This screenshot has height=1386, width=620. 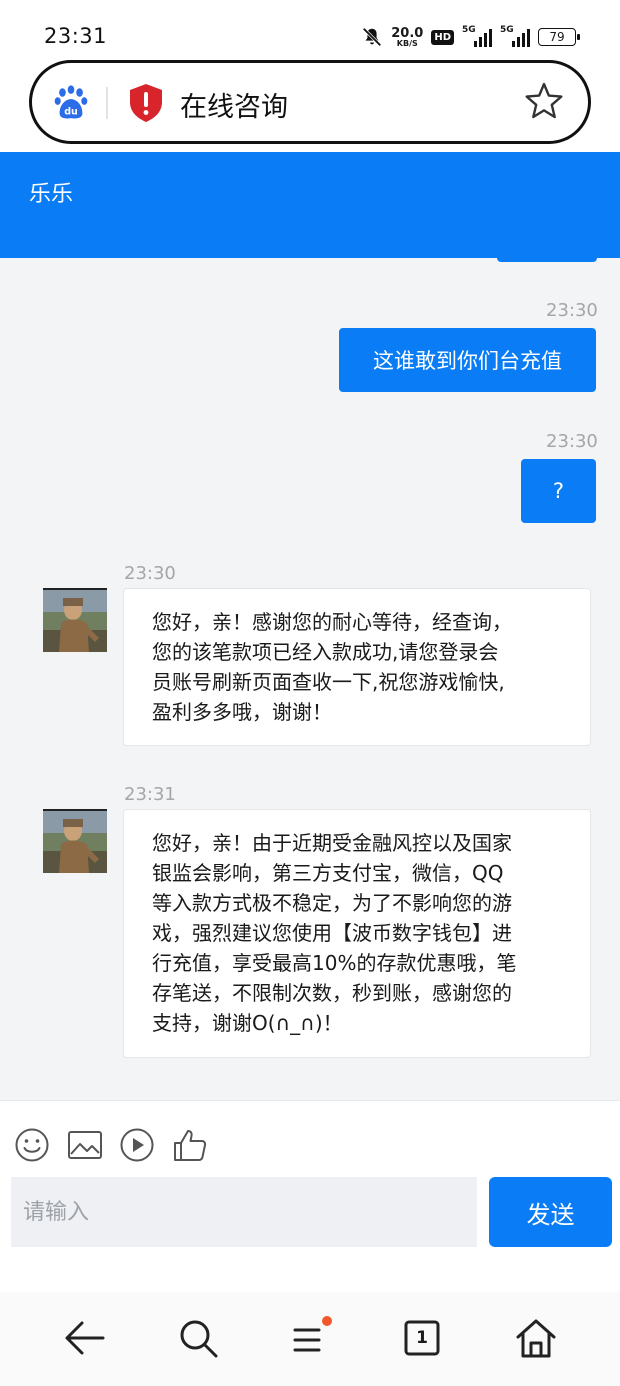 I want to click on search-icon, so click(x=199, y=1339).